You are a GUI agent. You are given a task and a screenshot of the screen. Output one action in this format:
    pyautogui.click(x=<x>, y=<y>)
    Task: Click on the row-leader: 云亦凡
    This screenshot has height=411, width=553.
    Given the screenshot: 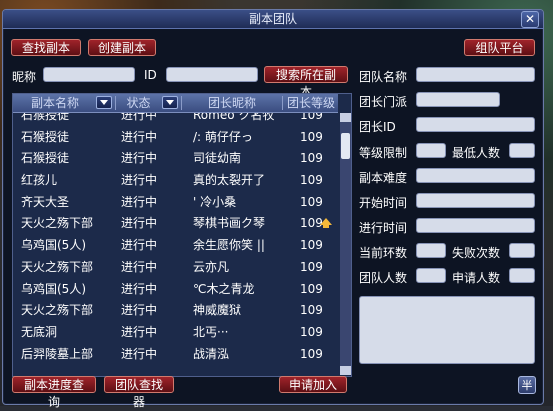 What is the action you would take?
    pyautogui.click(x=211, y=266)
    